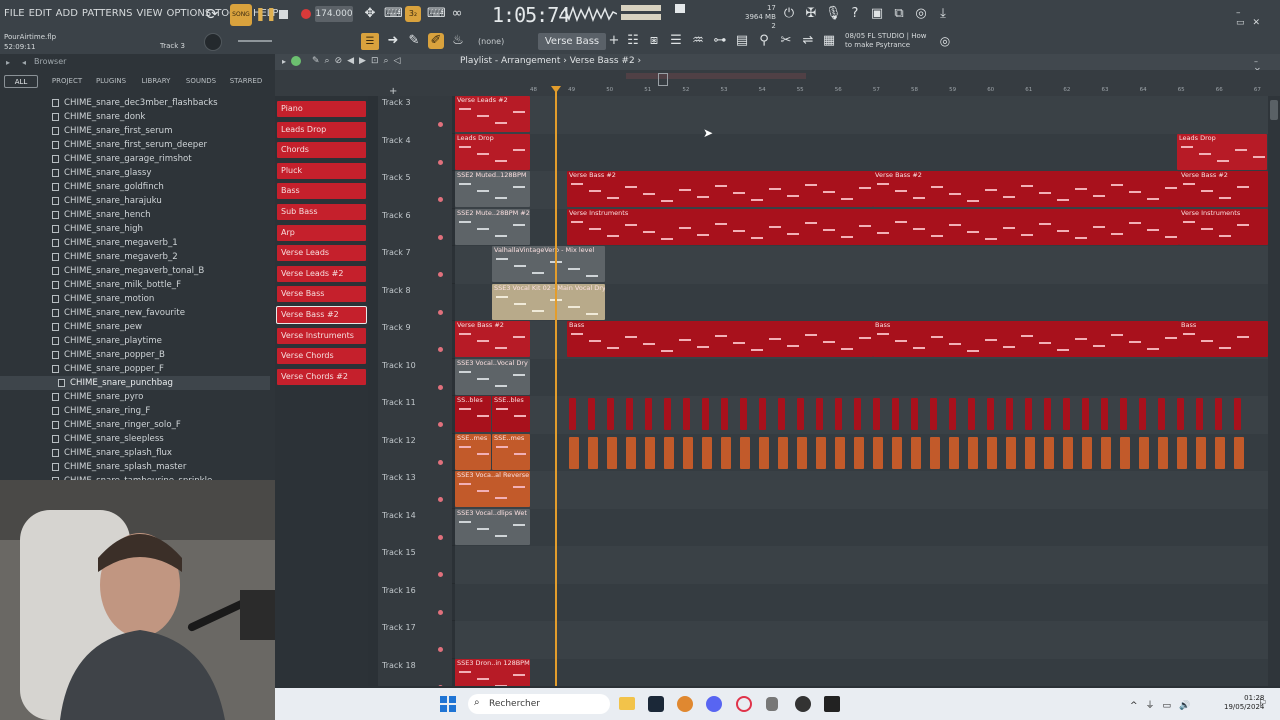  What do you see at coordinates (1274, 110) in the screenshot?
I see `scrollbar-thumb` at bounding box center [1274, 110].